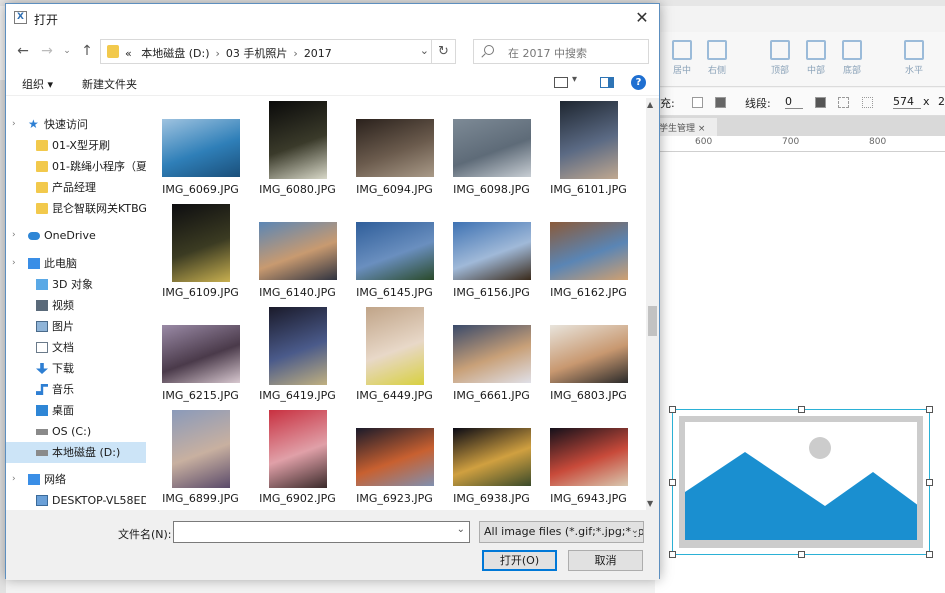 The width and height of the screenshot is (945, 593). I want to click on align-bottom-tool: 底部, so click(852, 58).